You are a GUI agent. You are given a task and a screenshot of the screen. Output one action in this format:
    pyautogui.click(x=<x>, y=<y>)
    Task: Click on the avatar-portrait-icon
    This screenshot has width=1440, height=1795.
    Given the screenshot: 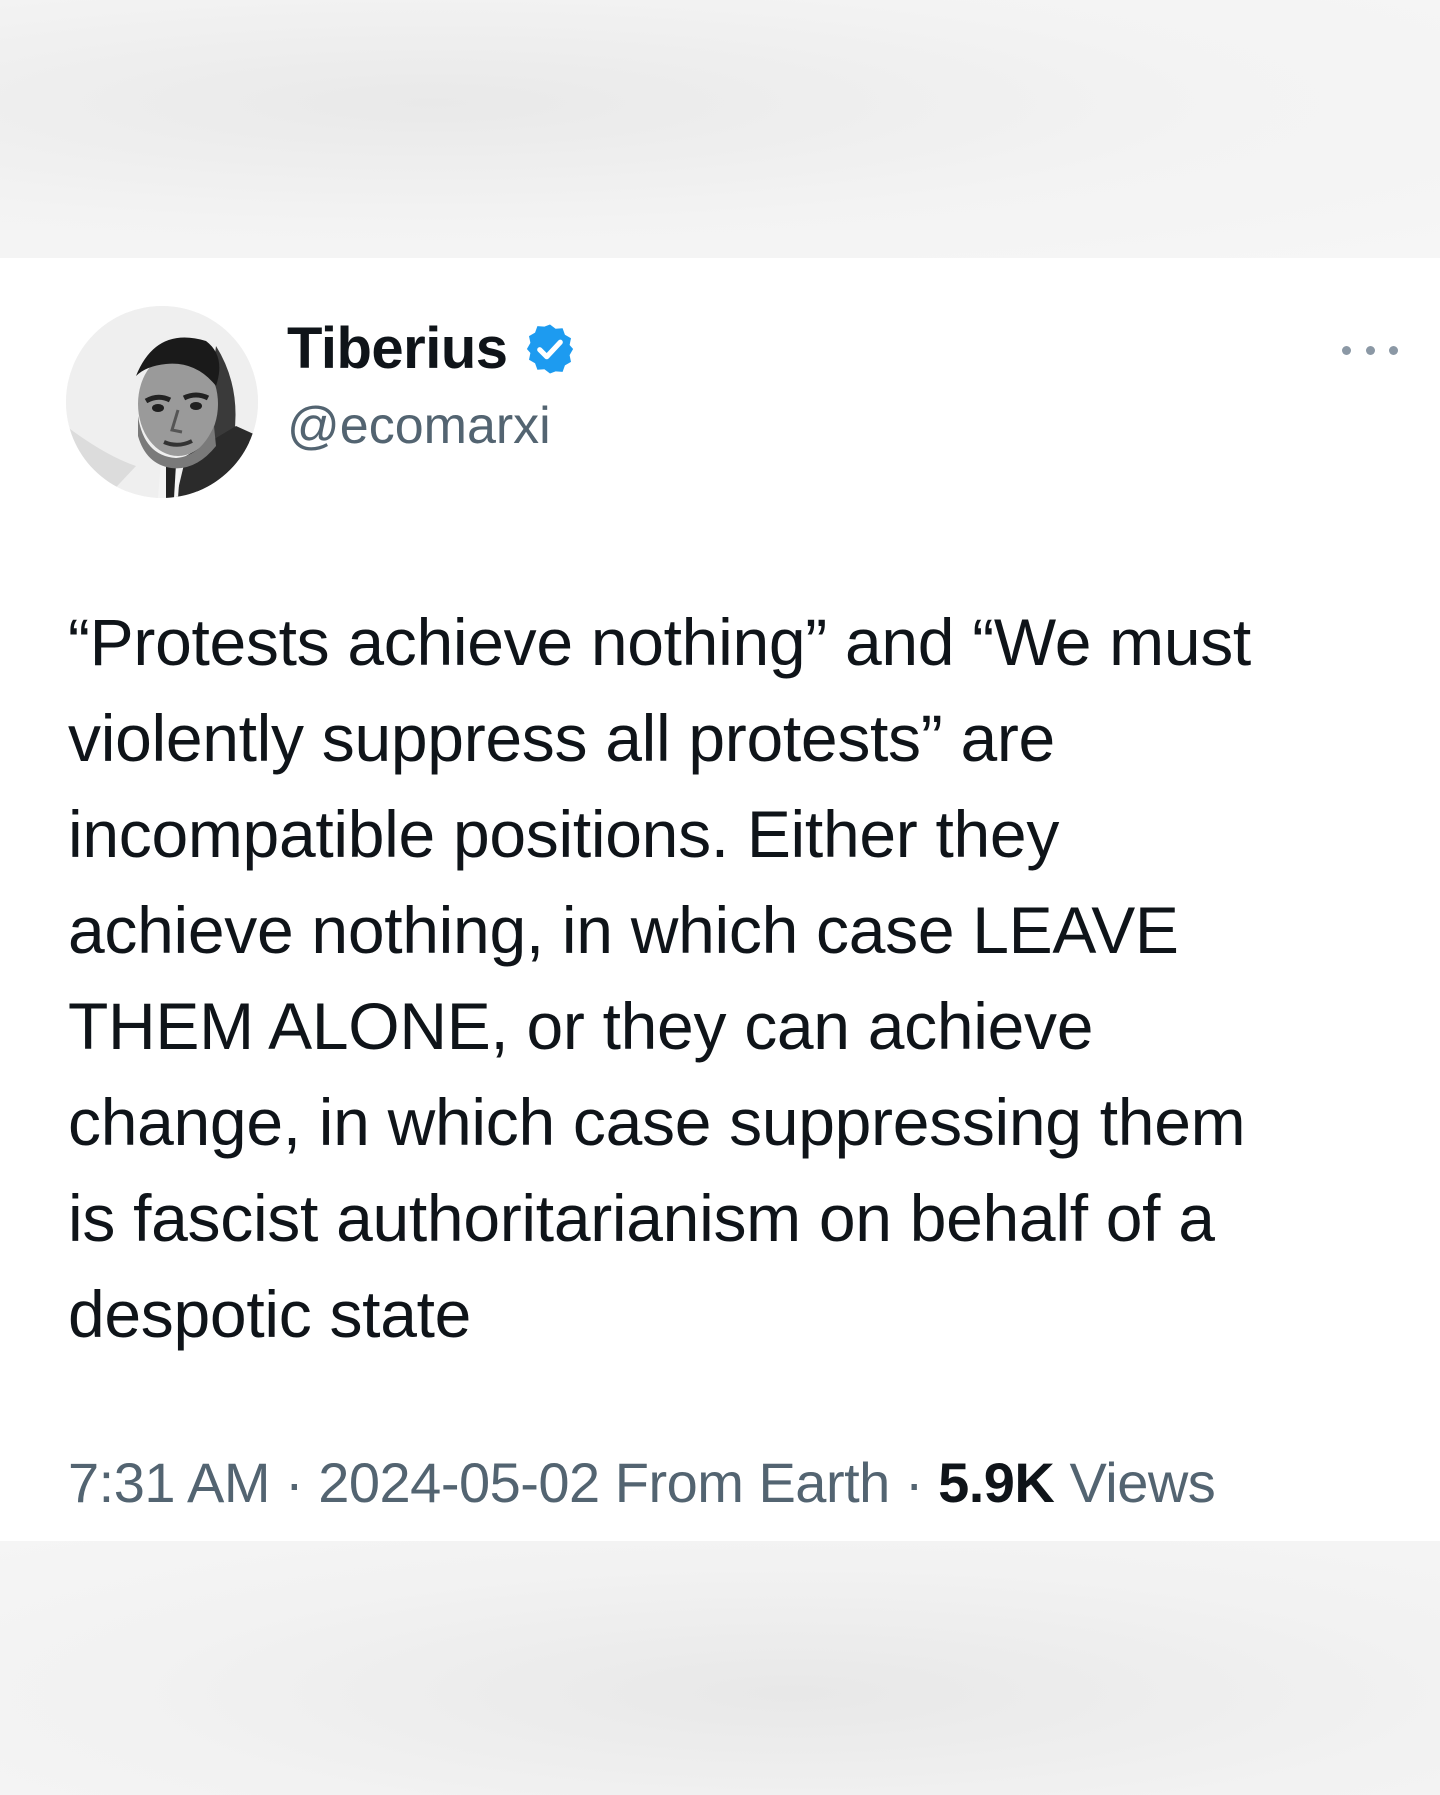 What is the action you would take?
    pyautogui.click(x=162, y=402)
    